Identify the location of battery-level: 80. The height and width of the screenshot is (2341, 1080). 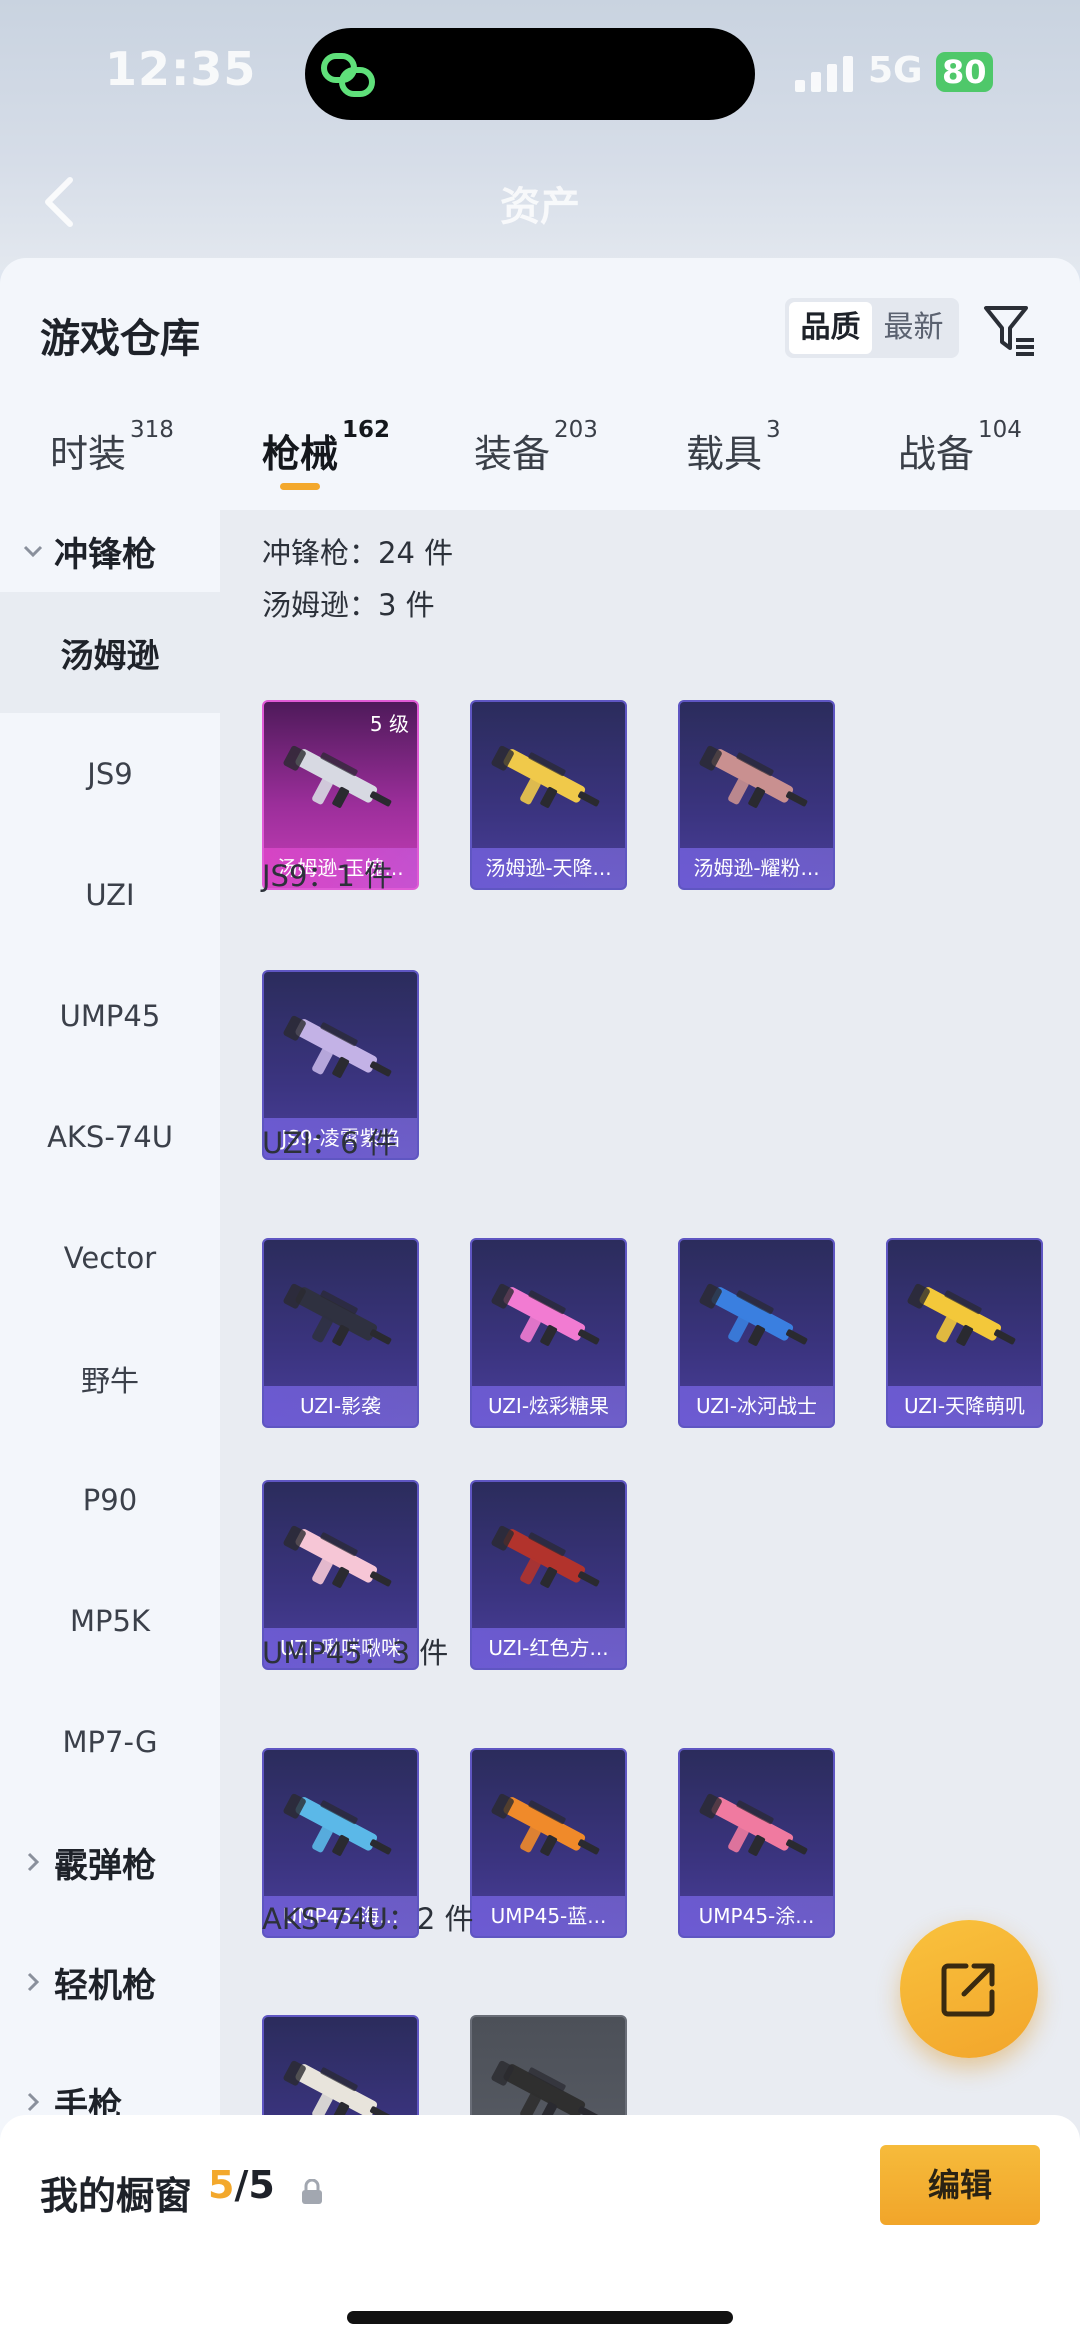
(964, 72).